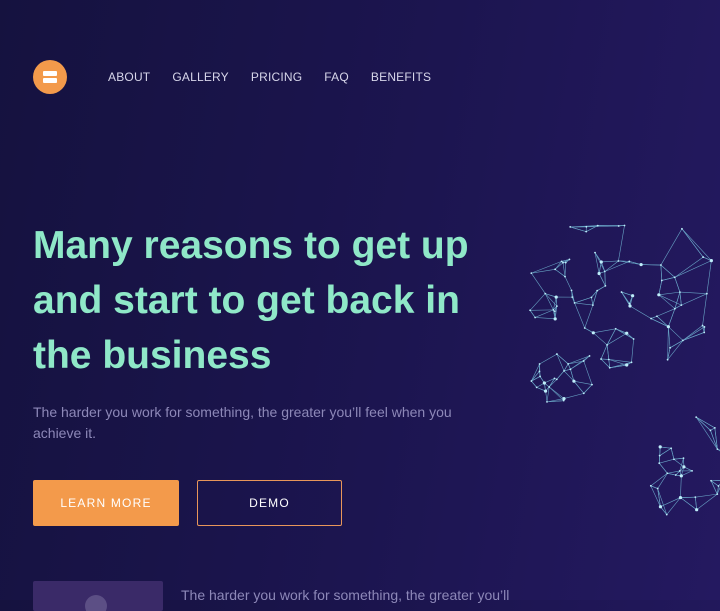 This screenshot has width=720, height=611. I want to click on headline-line-3: the business, so click(152, 355).